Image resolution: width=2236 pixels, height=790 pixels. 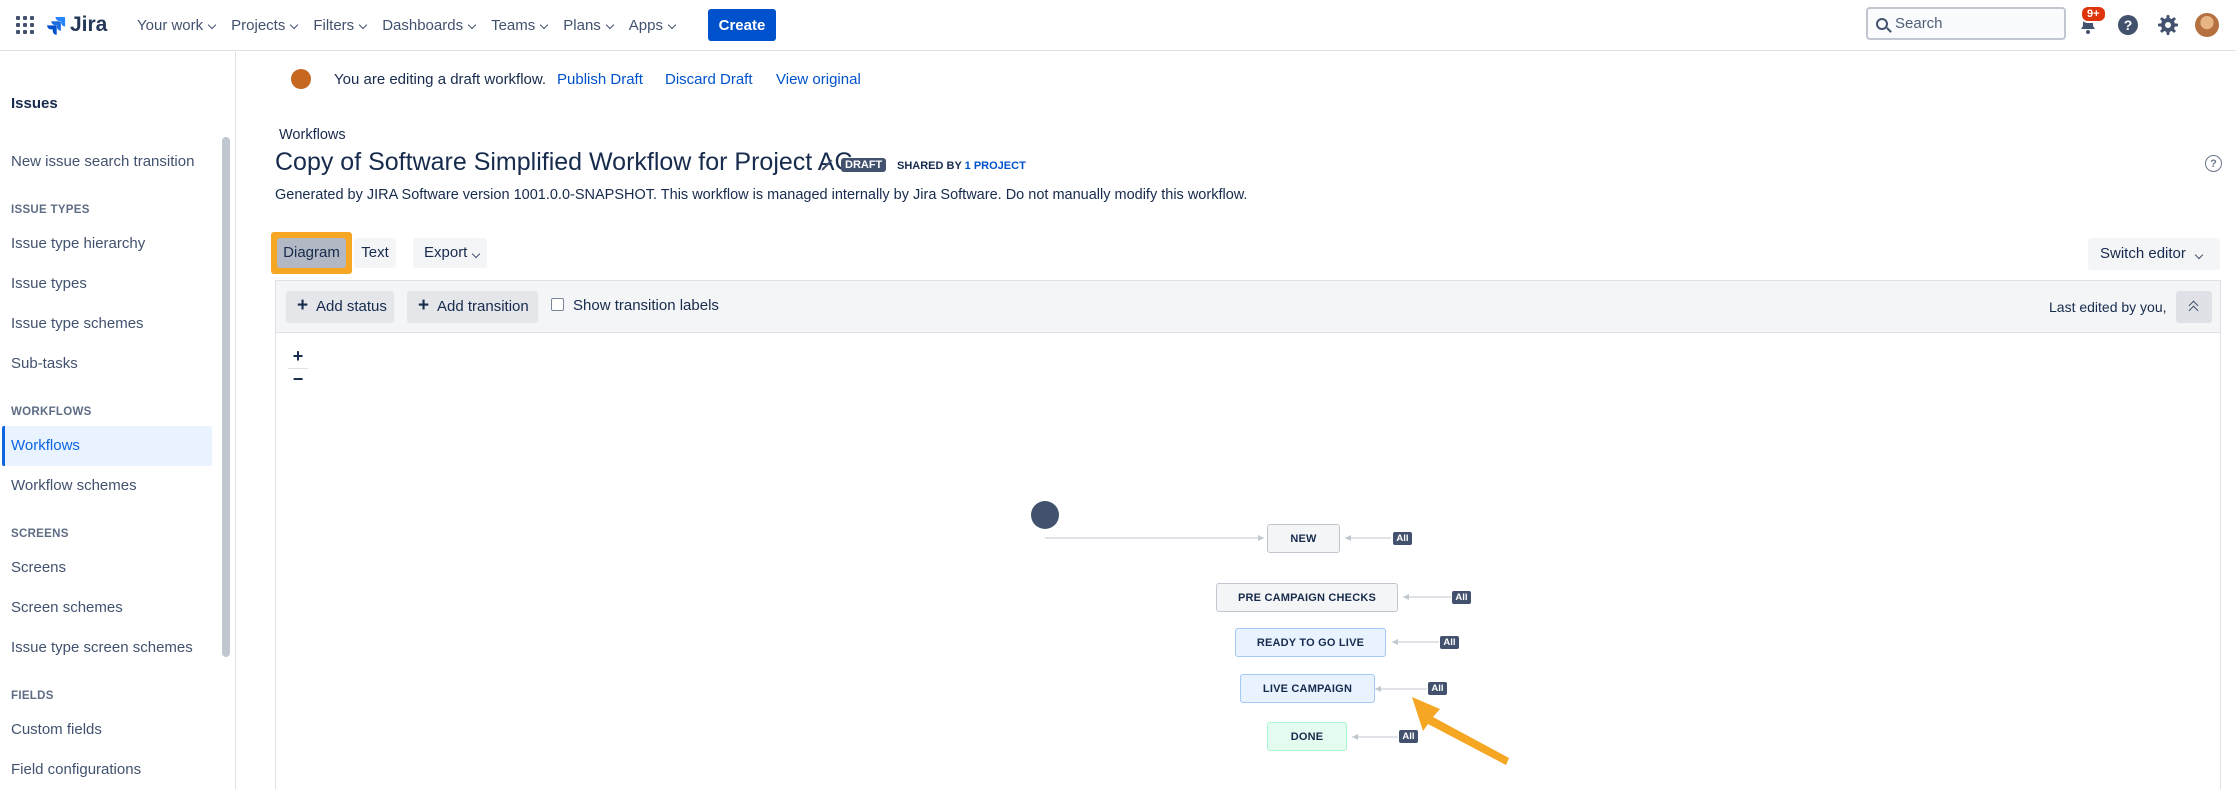 I want to click on help-question-icon: ?, so click(x=2213, y=163).